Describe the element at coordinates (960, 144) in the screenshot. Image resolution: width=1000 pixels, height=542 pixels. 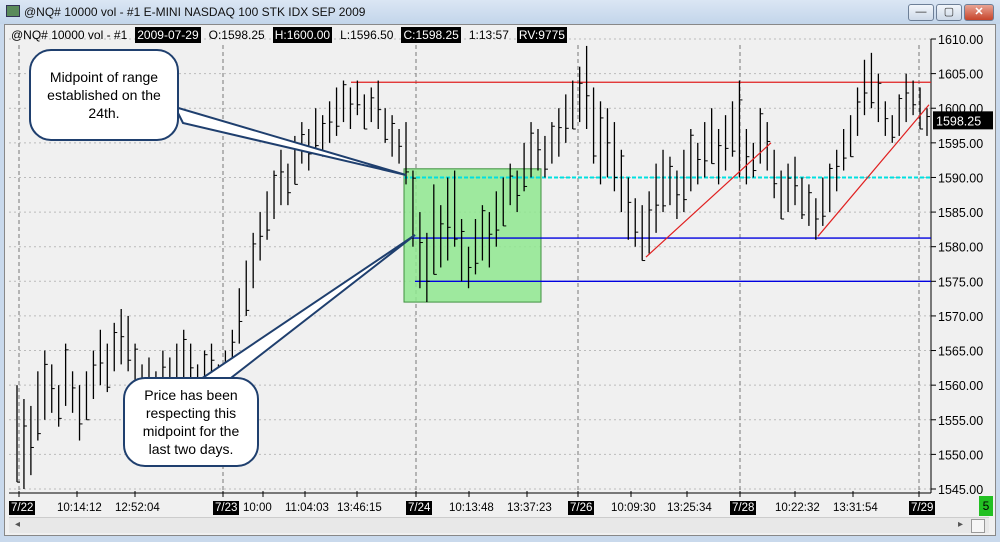
I see `y-tick-label: 1595.00` at that location.